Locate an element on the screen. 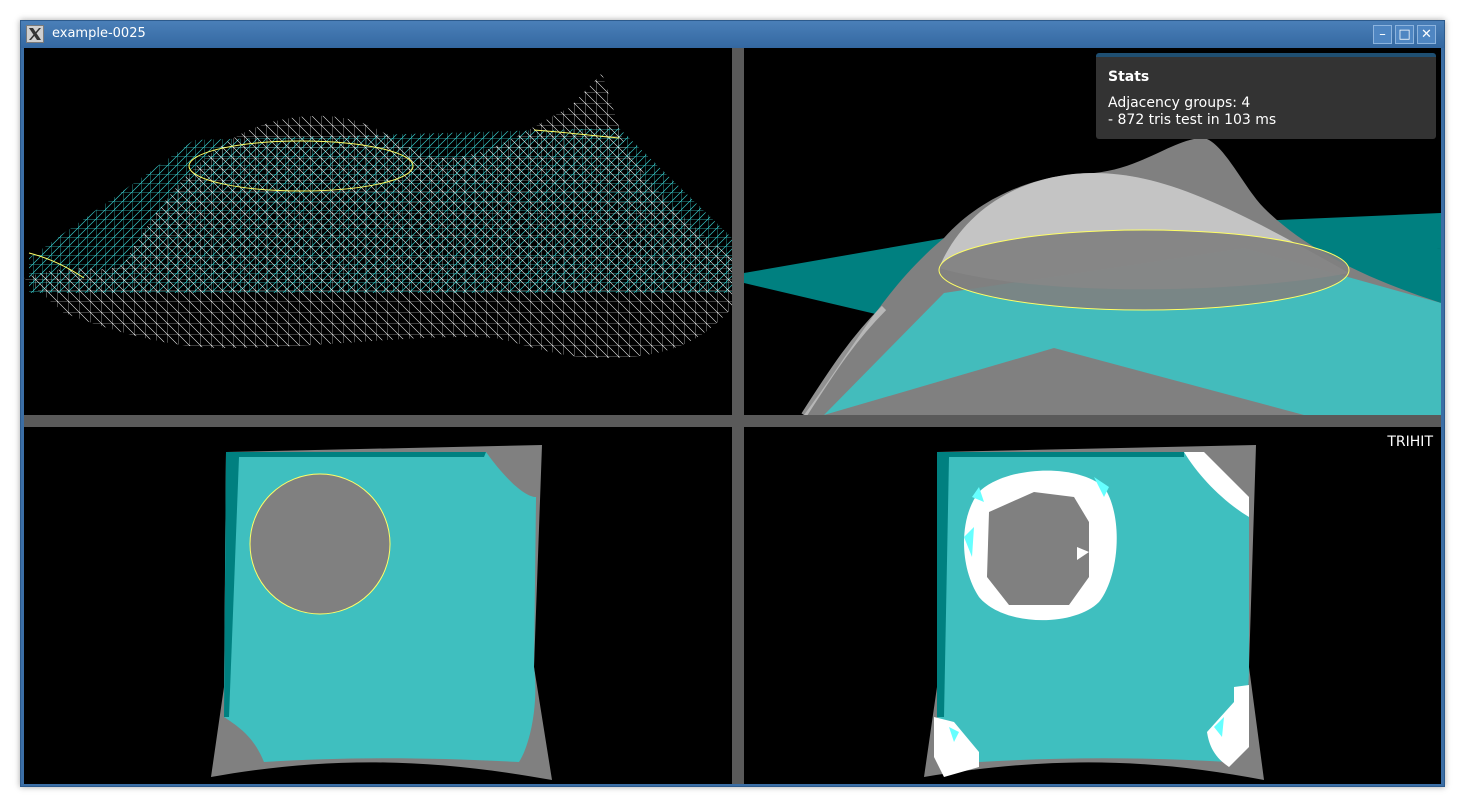 The image size is (1465, 808). minimize-button: – is located at coordinates (1382, 34).